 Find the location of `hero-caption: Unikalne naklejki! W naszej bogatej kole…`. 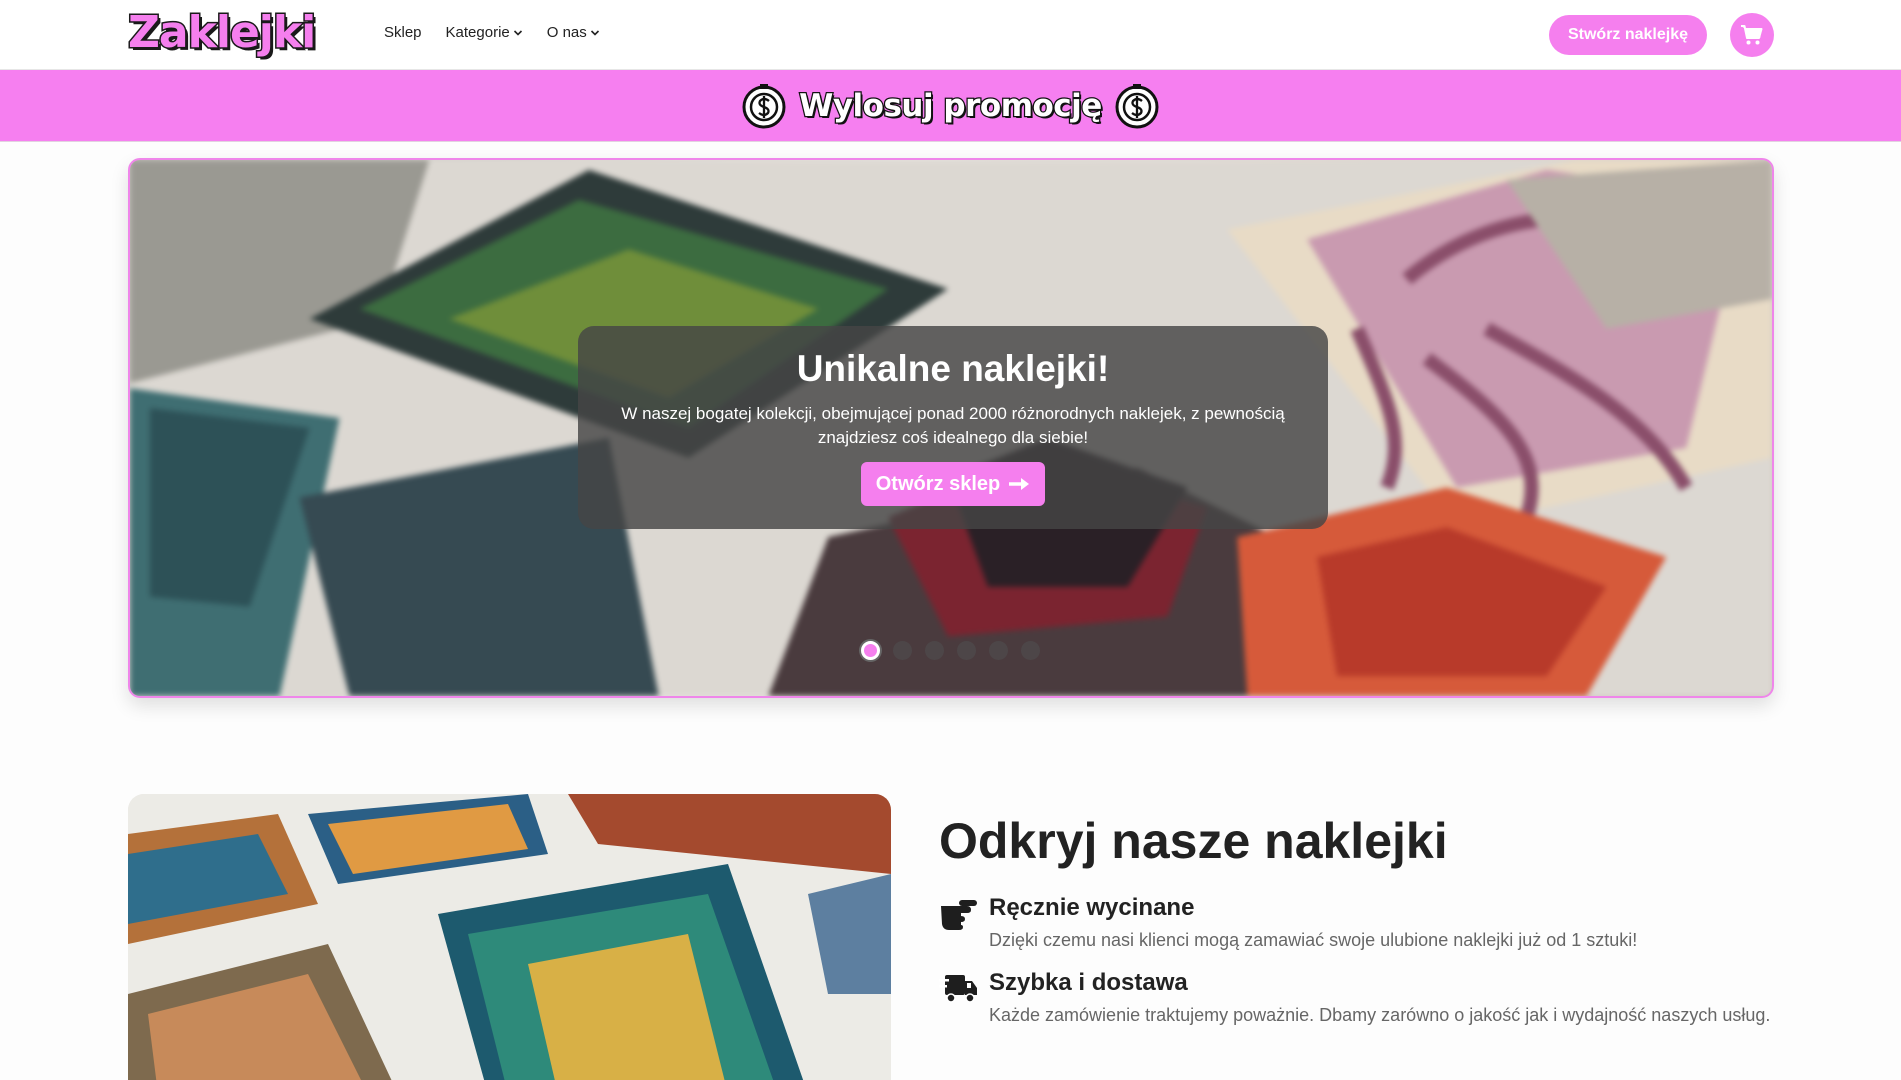

hero-caption: Unikalne naklejki! W naszej bogatej kole… is located at coordinates (953, 427).